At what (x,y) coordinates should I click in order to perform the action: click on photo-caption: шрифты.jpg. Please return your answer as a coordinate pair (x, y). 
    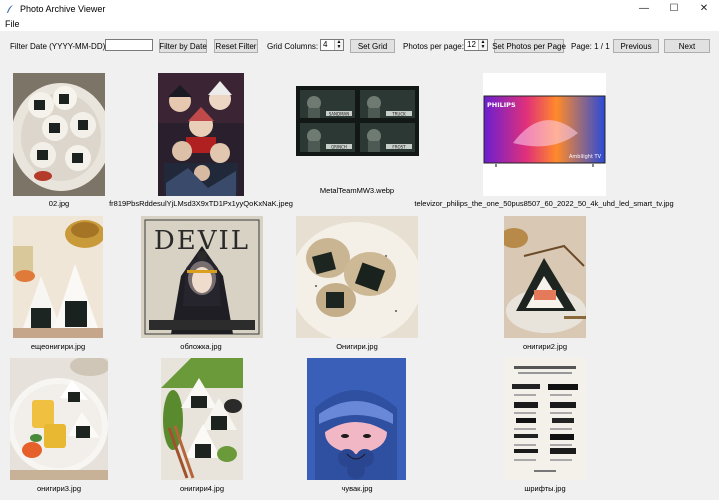
    Looking at the image, I should click on (545, 488).